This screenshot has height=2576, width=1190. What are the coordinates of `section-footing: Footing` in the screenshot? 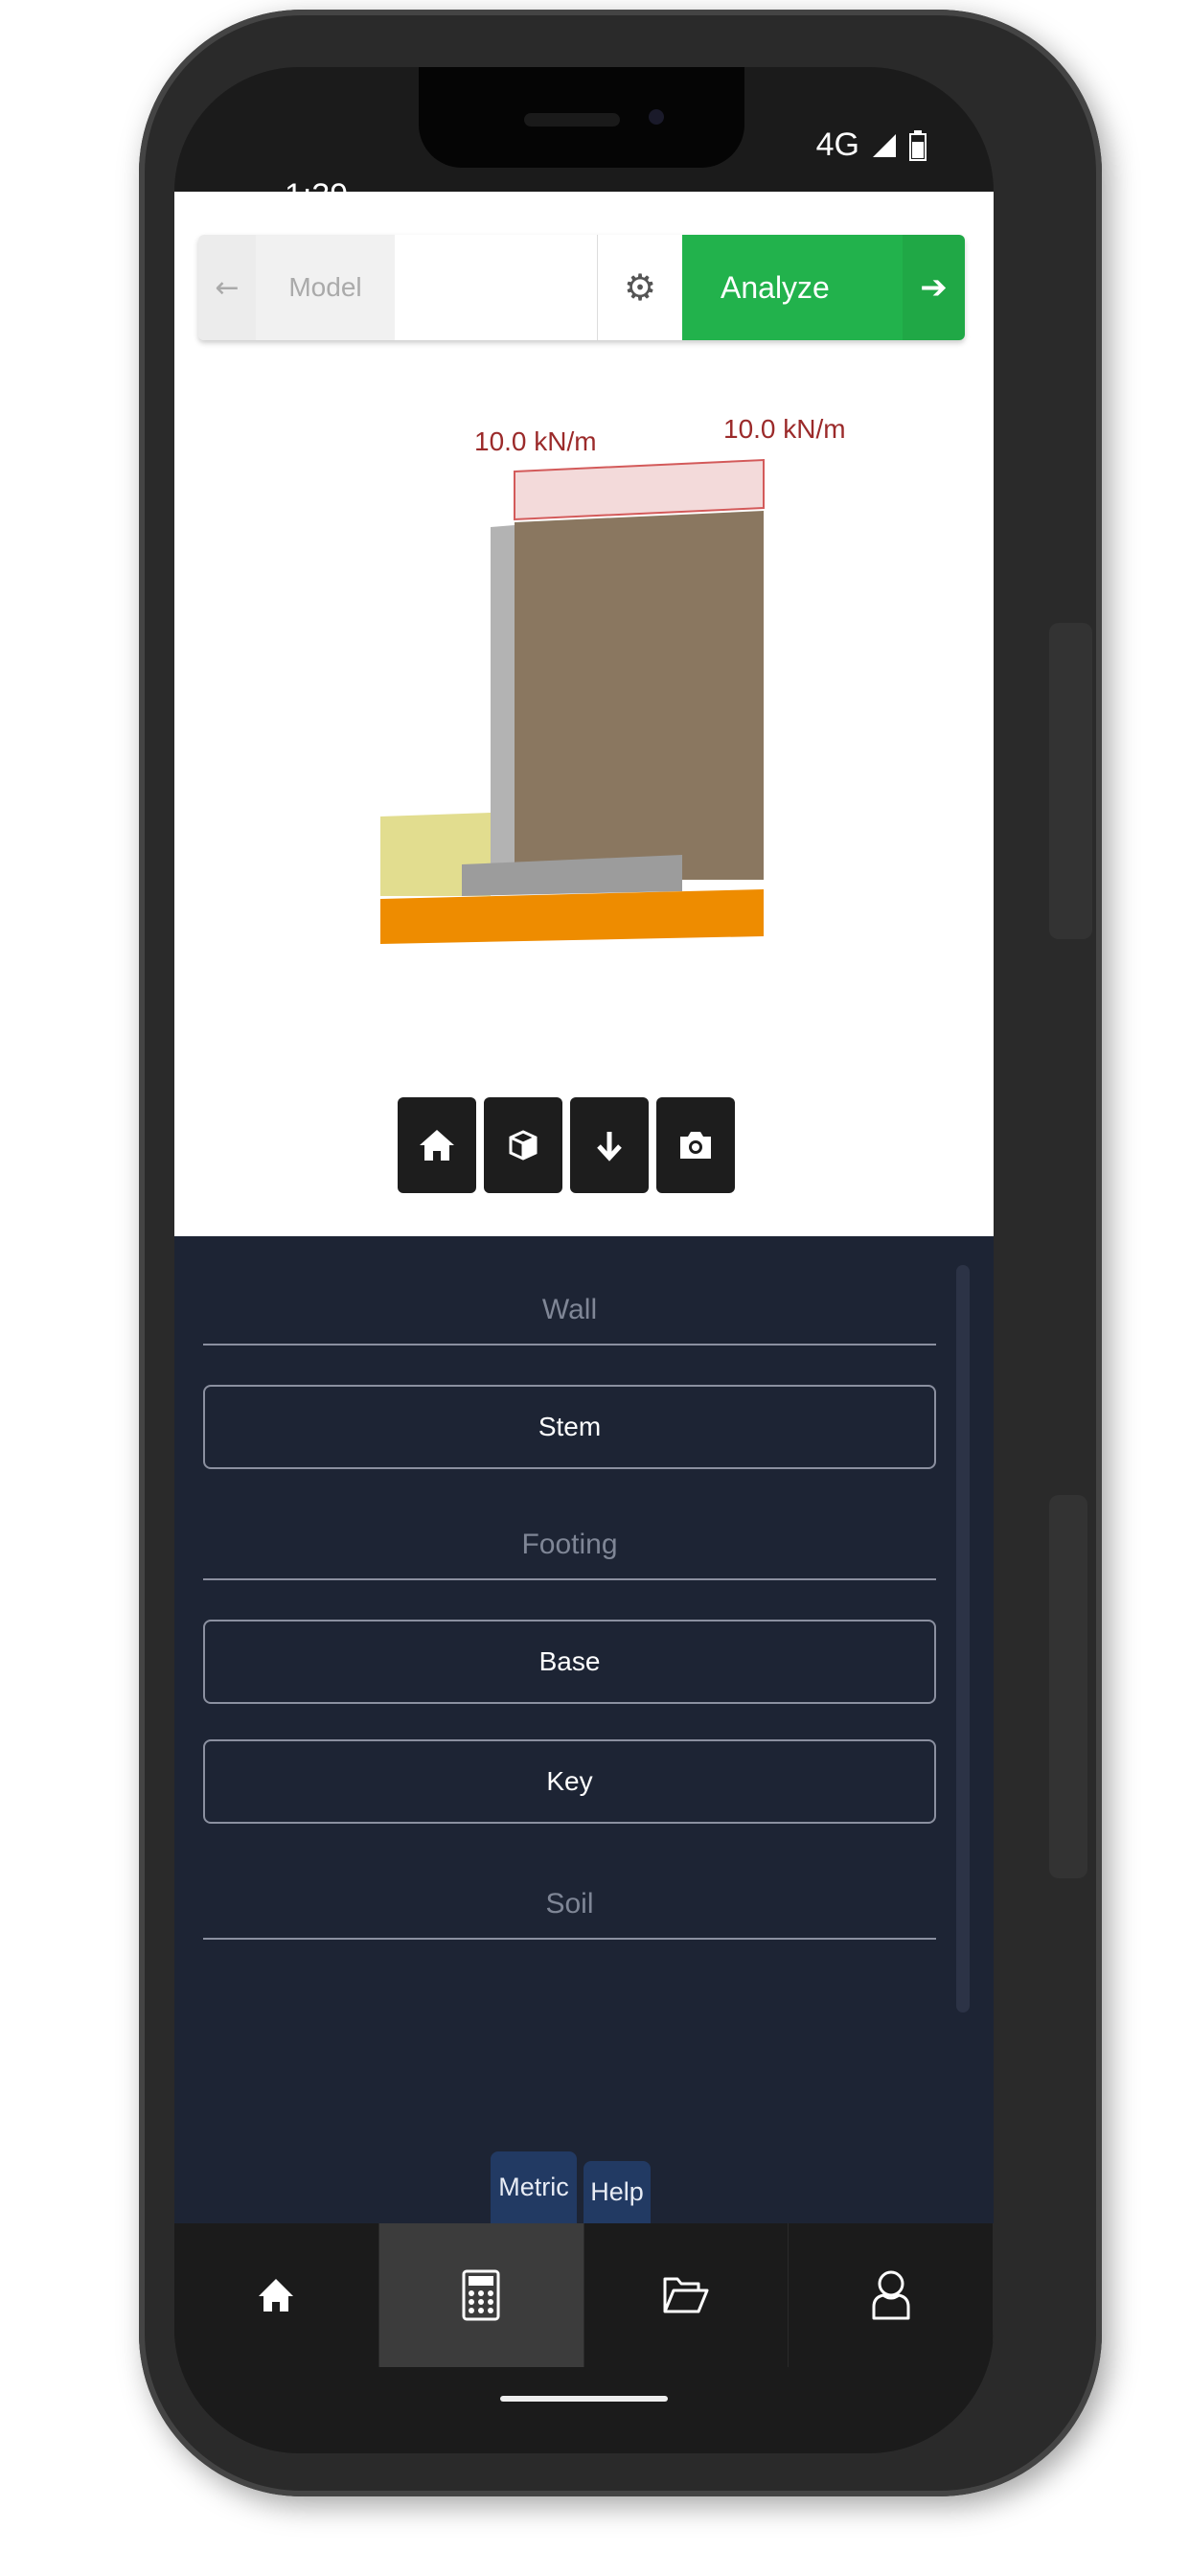 It's located at (570, 1554).